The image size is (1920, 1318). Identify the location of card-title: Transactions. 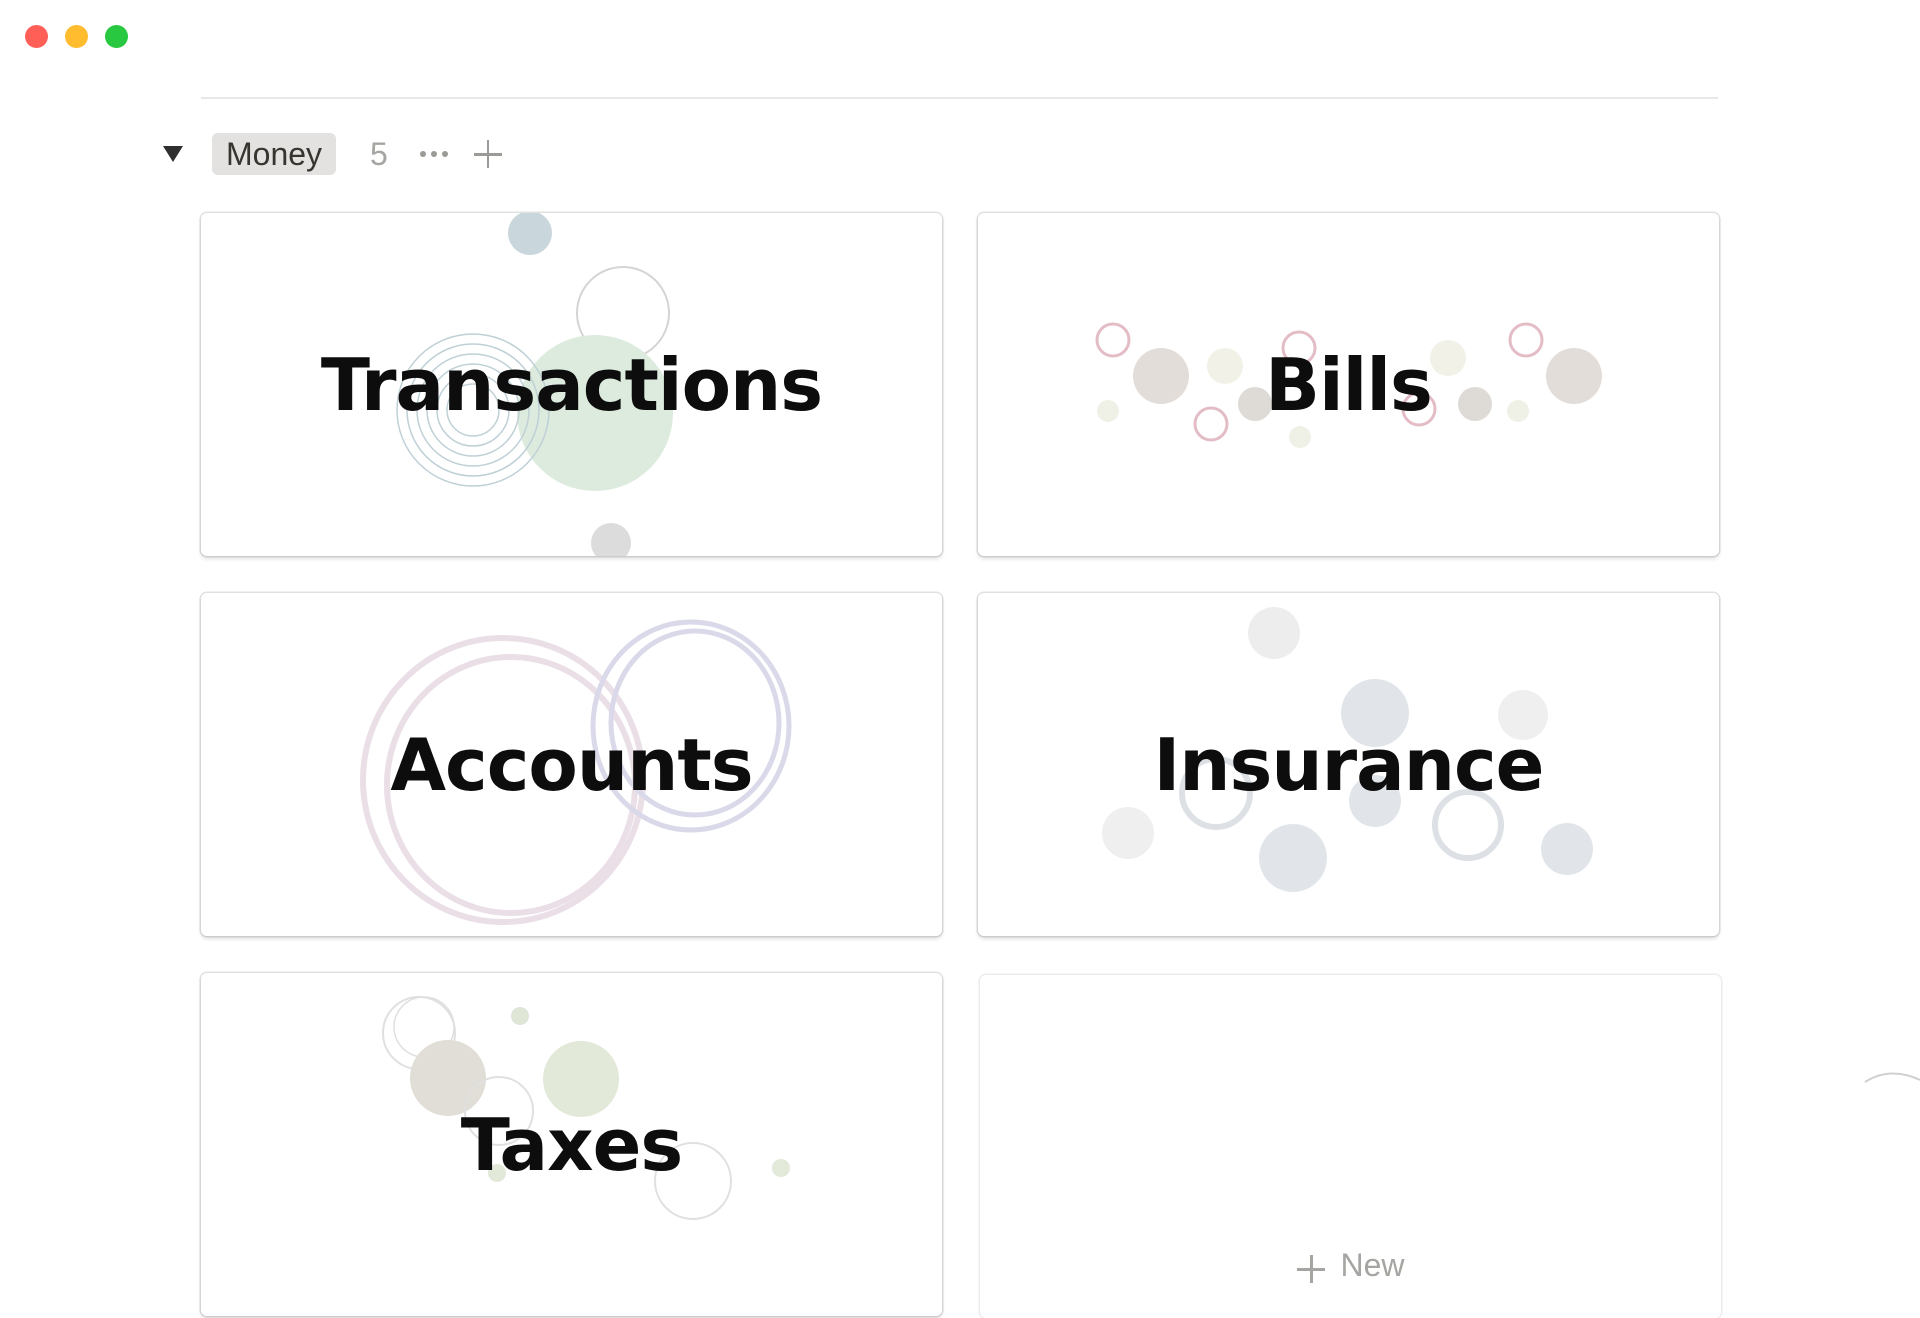
(571, 384).